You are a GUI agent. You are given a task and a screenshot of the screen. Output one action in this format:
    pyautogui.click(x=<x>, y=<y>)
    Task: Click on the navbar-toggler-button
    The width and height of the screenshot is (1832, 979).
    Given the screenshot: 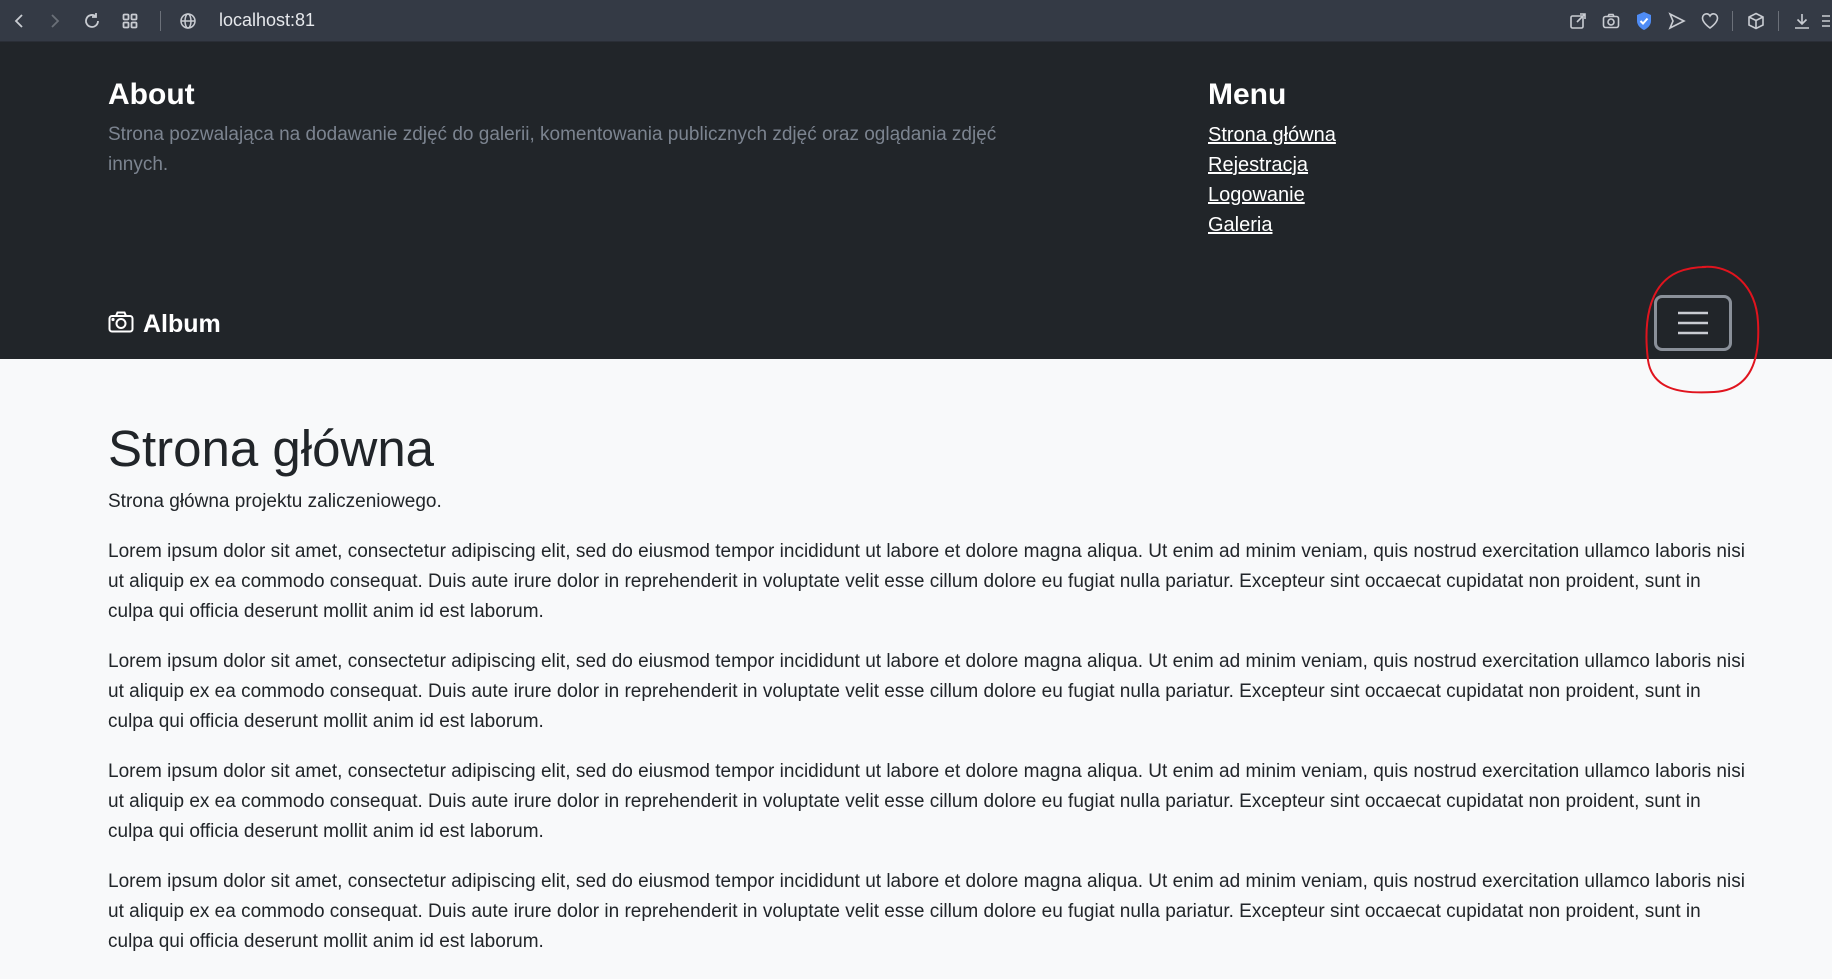 What is the action you would take?
    pyautogui.click(x=1693, y=323)
    